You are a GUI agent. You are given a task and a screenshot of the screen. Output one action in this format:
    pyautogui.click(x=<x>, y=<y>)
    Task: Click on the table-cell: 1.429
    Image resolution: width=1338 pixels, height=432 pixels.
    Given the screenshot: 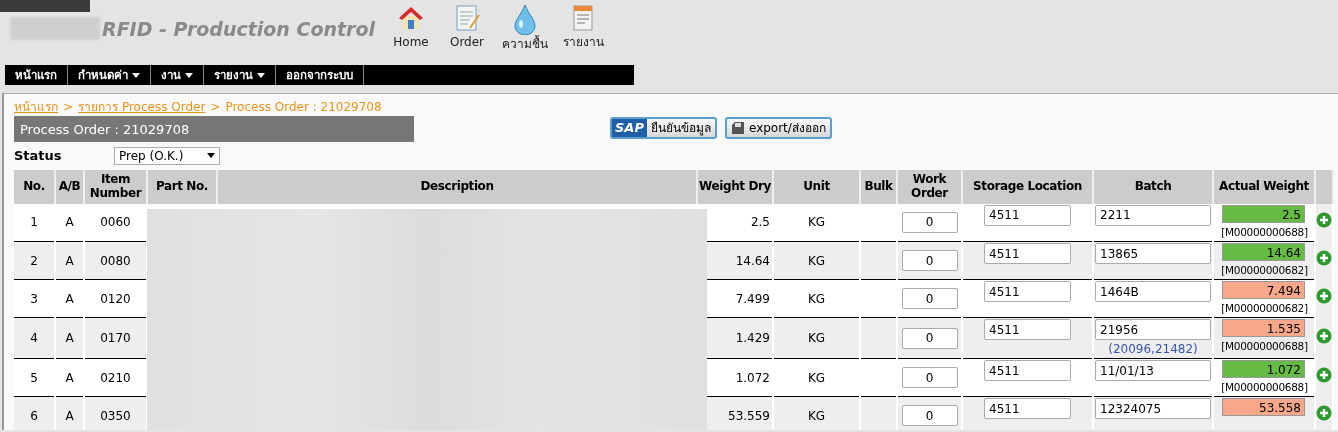 What is the action you would take?
    pyautogui.click(x=752, y=338)
    